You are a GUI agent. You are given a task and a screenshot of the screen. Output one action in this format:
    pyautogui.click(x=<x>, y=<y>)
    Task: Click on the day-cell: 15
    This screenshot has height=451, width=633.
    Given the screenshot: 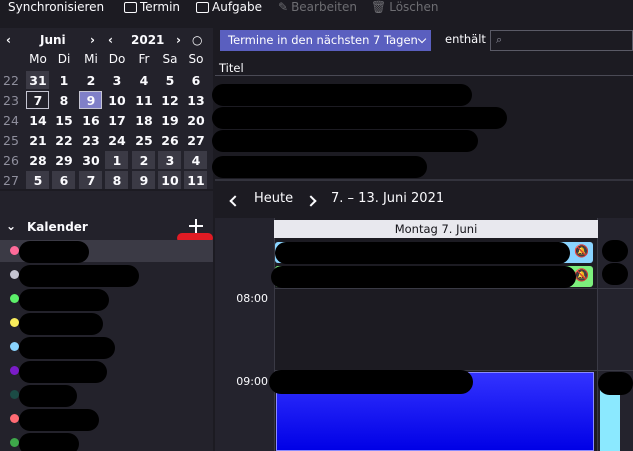 What is the action you would take?
    pyautogui.click(x=64, y=120)
    